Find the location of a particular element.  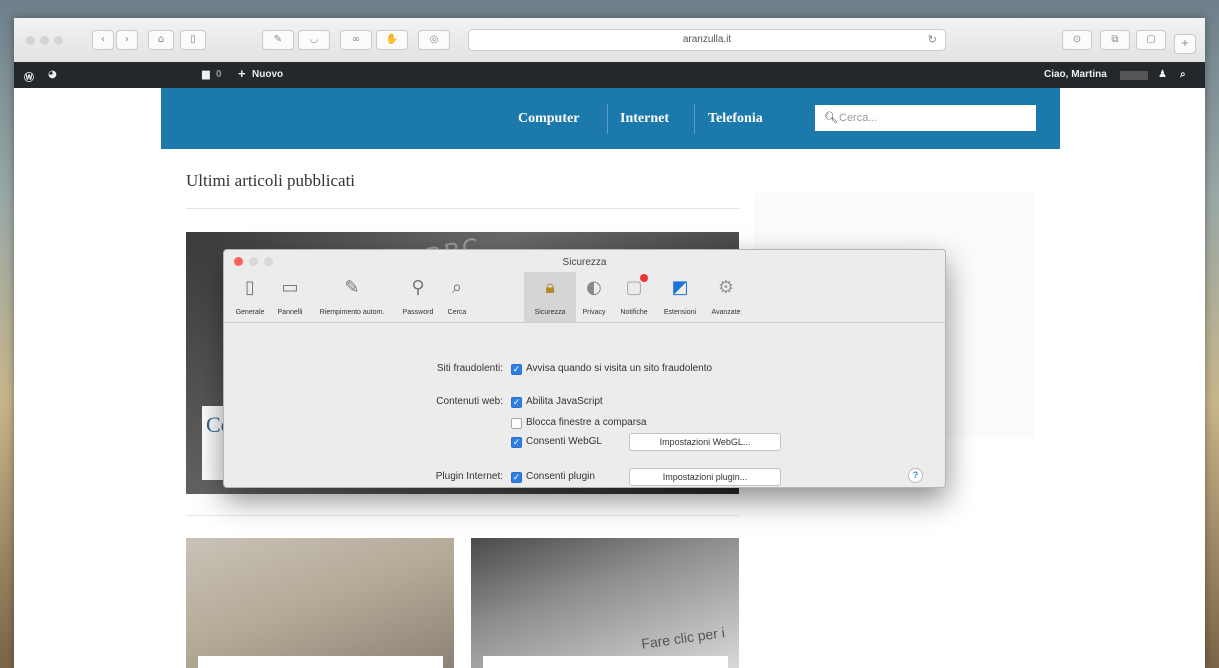

tab-sicurezza: 🔒︎ Sicurezza is located at coordinates (550, 297).